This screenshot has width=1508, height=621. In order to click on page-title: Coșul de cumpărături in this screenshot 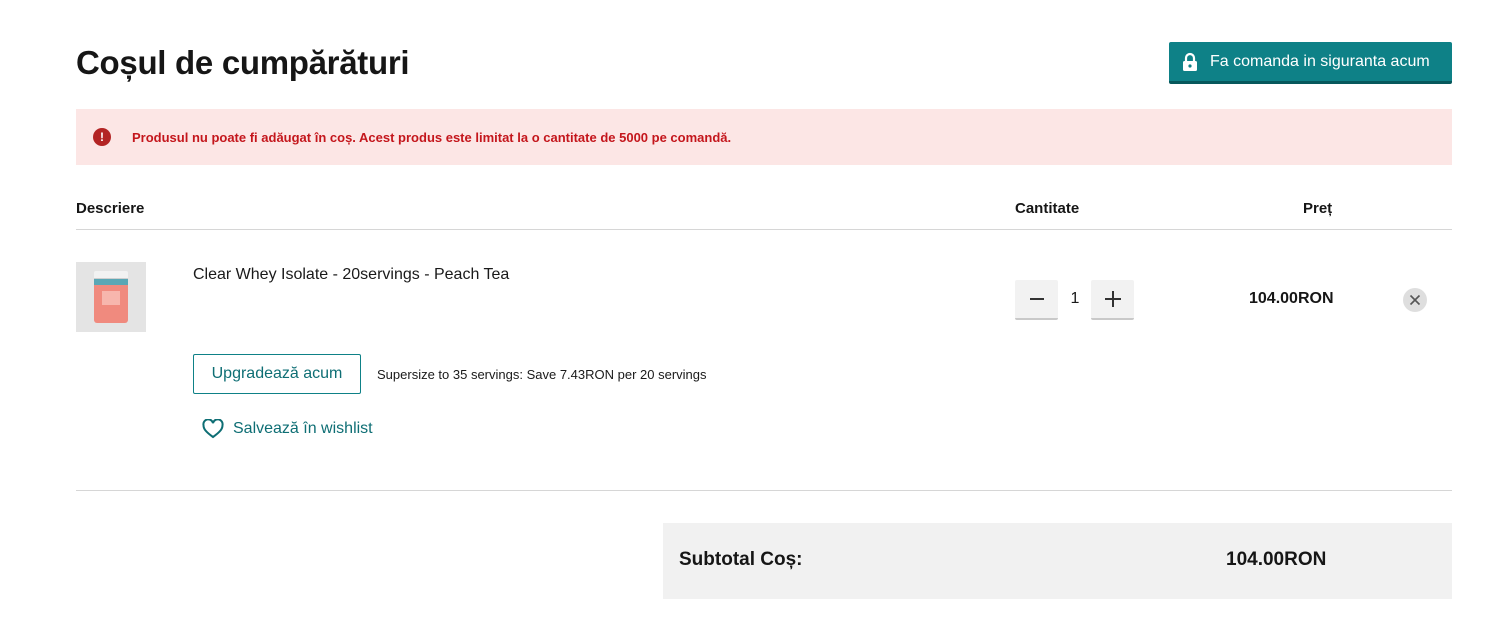, I will do `click(243, 62)`.